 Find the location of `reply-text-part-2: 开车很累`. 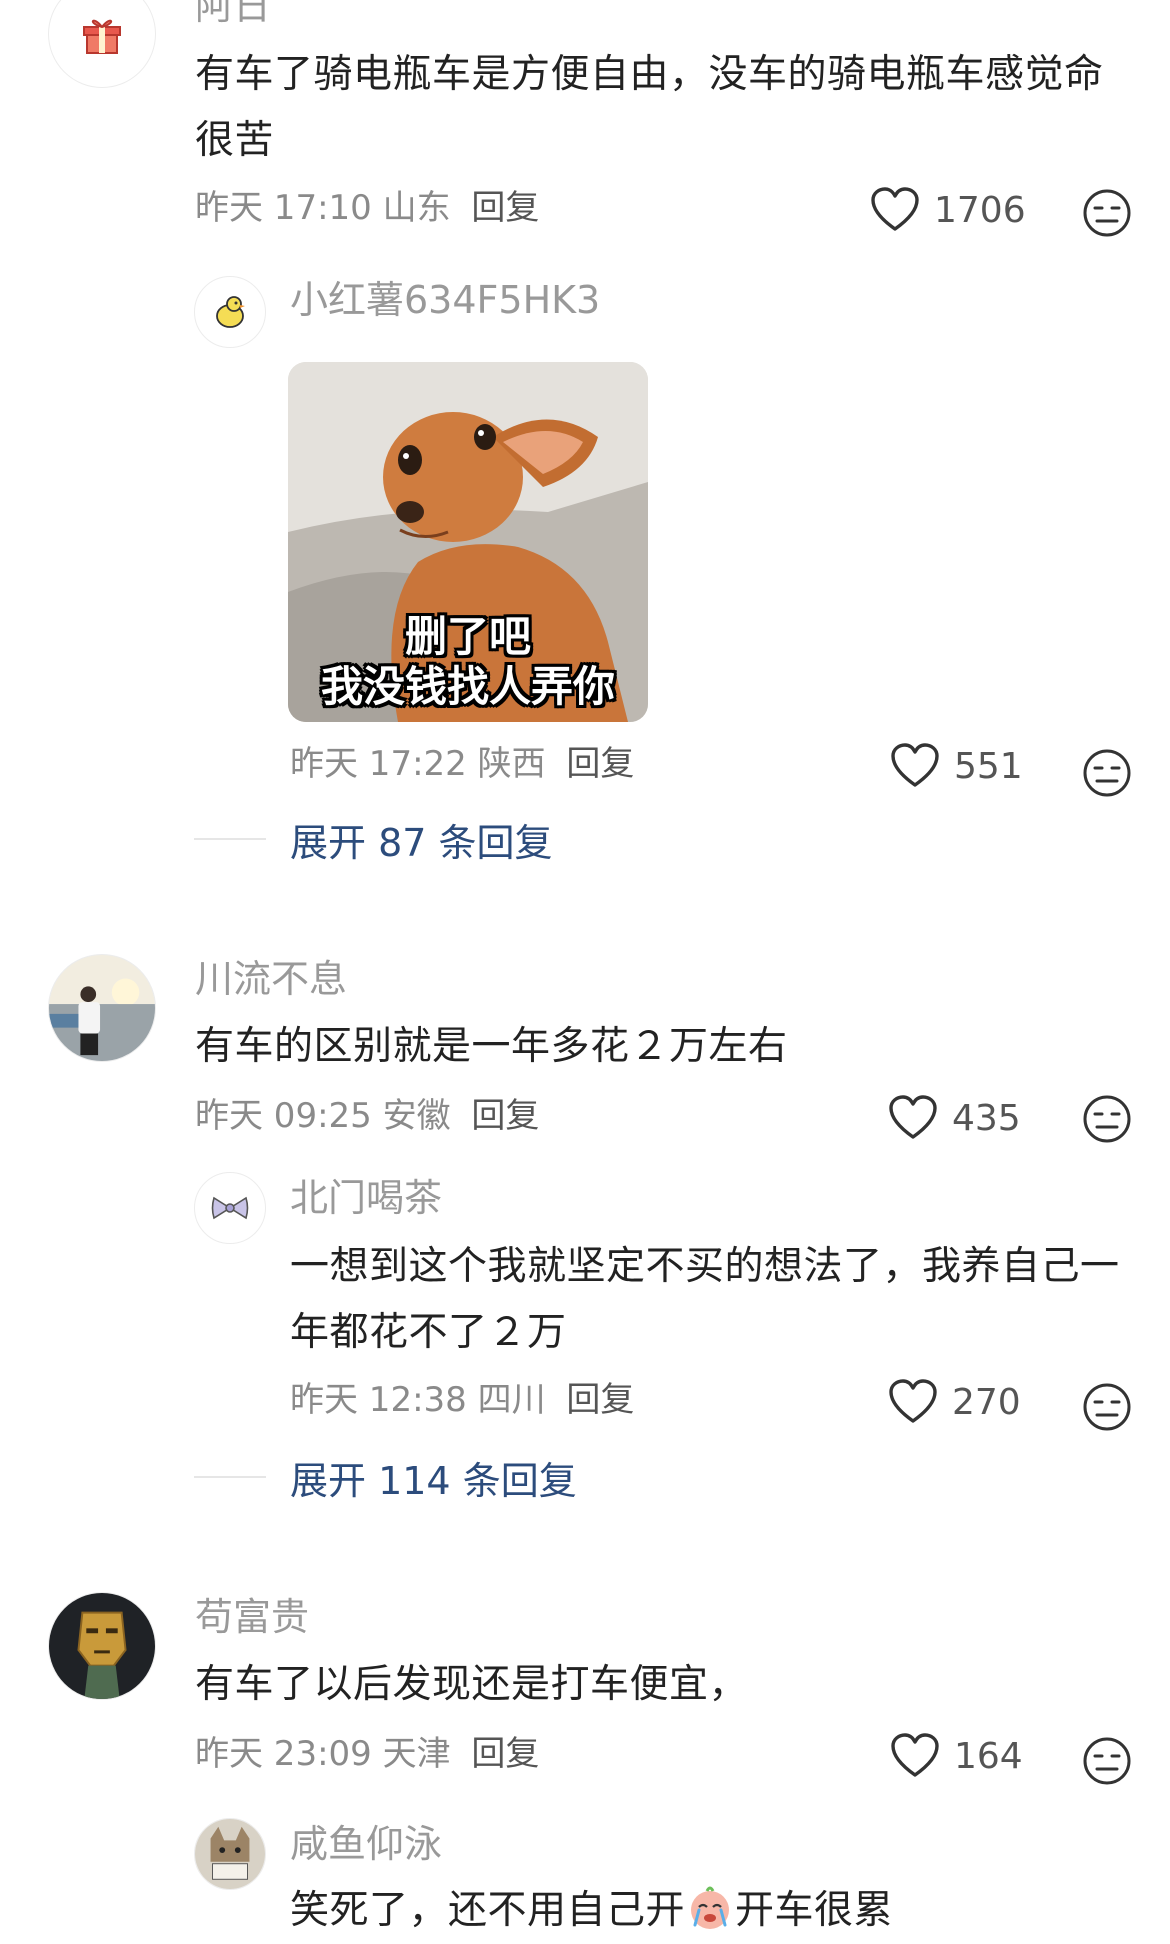

reply-text-part-2: 开车很累 is located at coordinates (814, 1910).